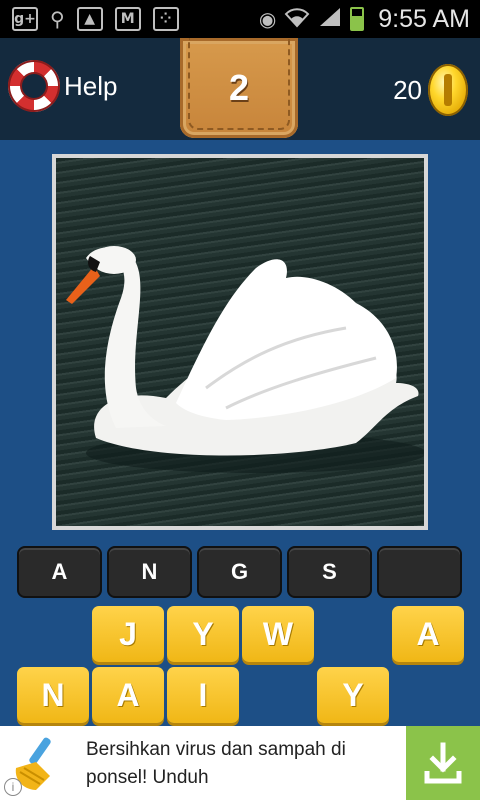 This screenshot has width=480, height=800. Describe the element at coordinates (91, 85) in the screenshot. I see `help-label: Help` at that location.